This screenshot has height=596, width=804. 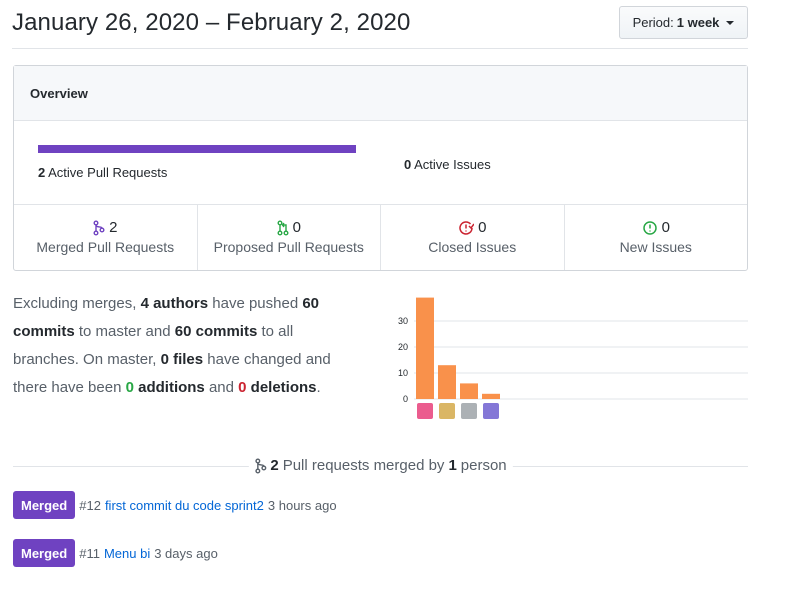 What do you see at coordinates (288, 247) in the screenshot?
I see `proposed-prs-label: Proposed Pull Requests` at bounding box center [288, 247].